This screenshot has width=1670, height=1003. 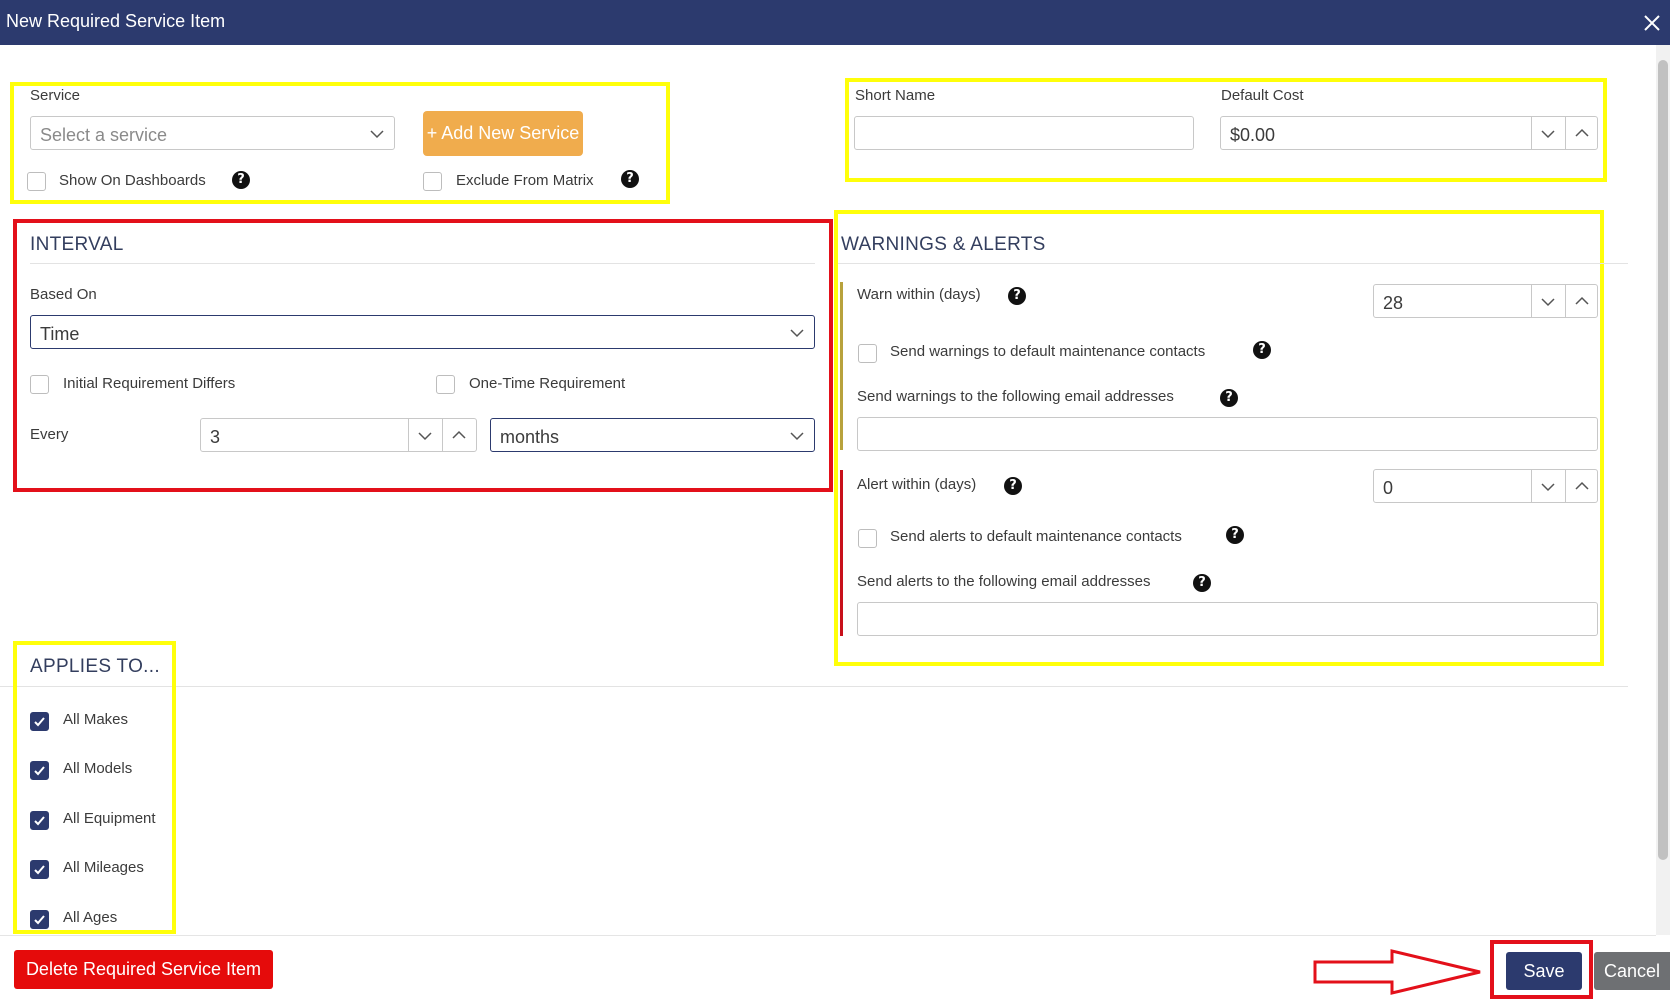 I want to click on warn-within-label: Warn within (days), so click(x=919, y=294).